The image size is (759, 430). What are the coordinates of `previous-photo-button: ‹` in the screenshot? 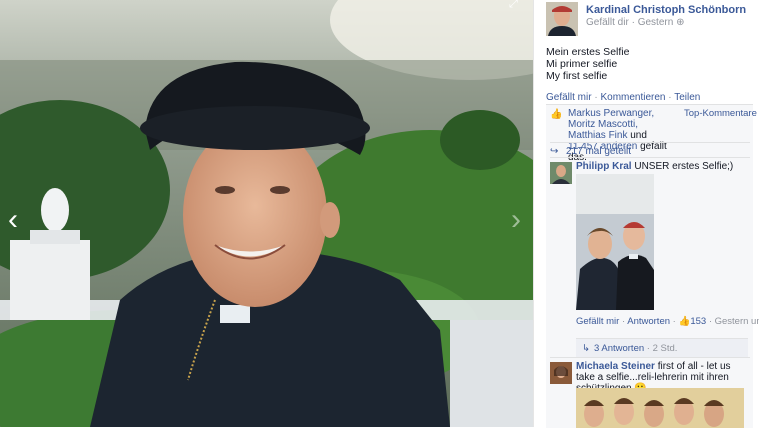 It's located at (13, 220).